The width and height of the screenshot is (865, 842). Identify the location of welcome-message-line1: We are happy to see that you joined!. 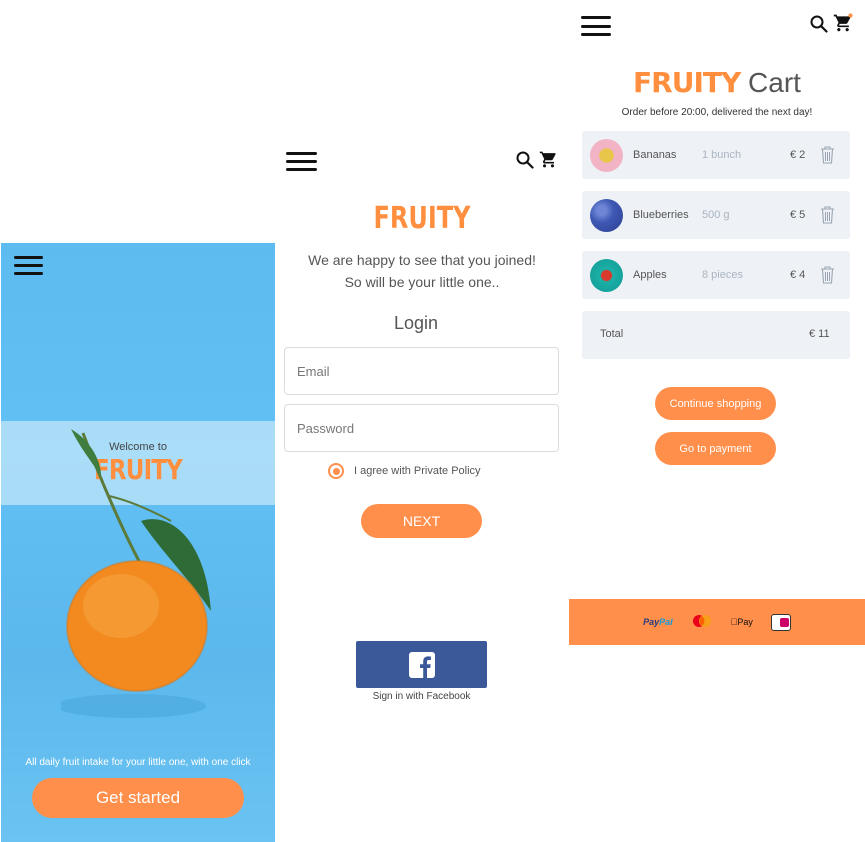
(422, 260).